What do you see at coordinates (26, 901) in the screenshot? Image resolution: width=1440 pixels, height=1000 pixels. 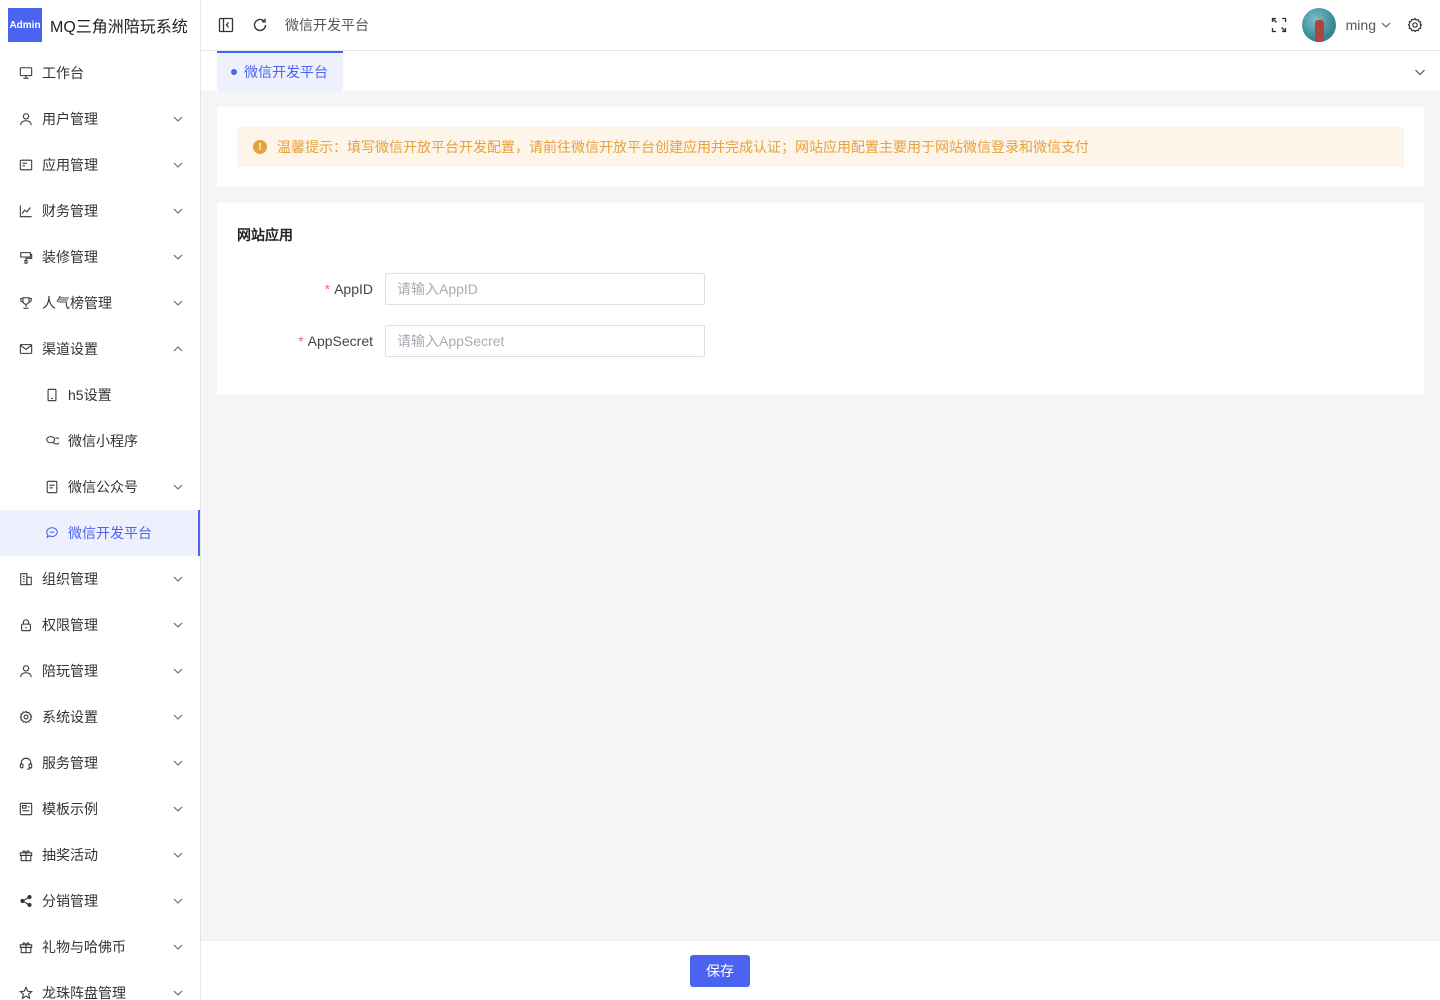 I see `share-icon` at bounding box center [26, 901].